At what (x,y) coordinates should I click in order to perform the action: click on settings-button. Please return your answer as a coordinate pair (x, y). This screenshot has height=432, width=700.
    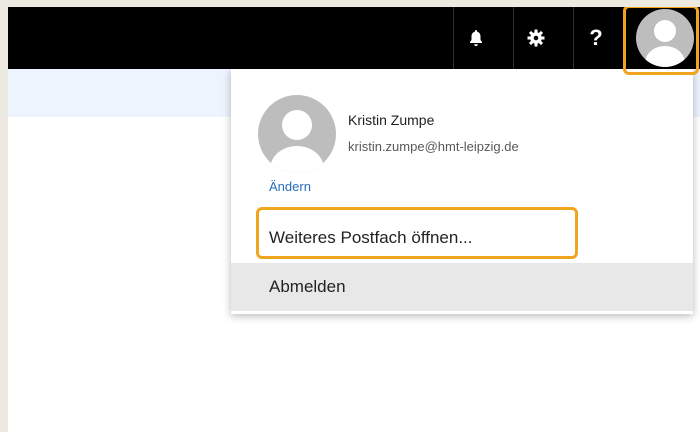
    Looking at the image, I should click on (536, 38).